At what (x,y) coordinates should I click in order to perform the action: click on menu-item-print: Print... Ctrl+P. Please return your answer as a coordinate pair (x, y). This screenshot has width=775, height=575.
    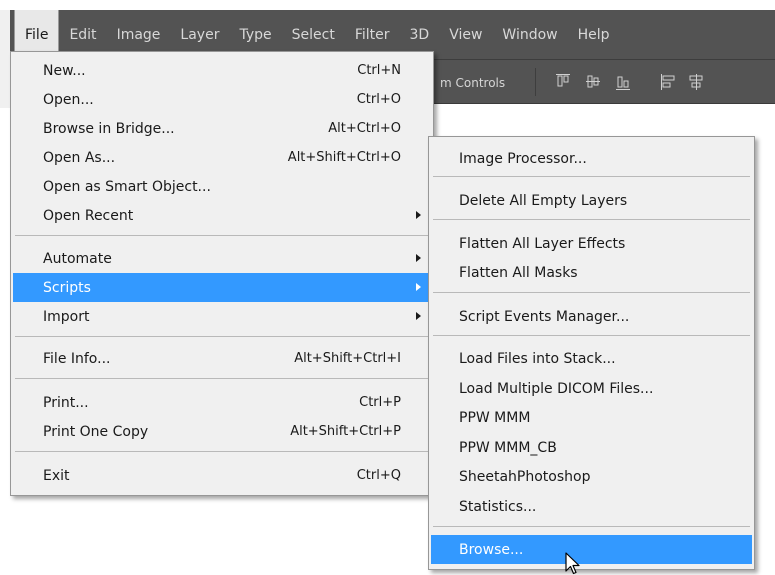
    Looking at the image, I should click on (222, 402).